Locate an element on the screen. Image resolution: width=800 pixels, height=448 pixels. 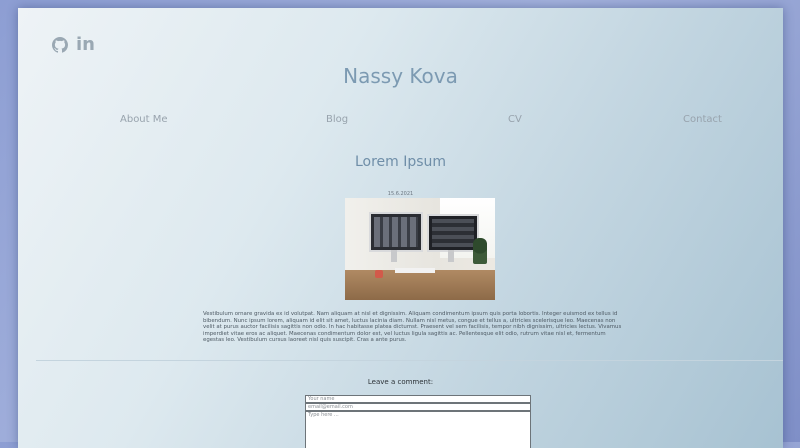
post-image is located at coordinates (420, 249).